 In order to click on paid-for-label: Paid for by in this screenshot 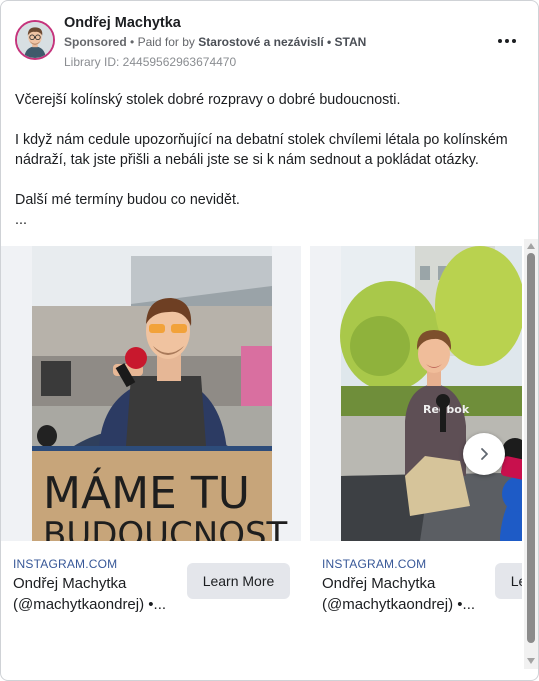, I will do `click(166, 42)`.